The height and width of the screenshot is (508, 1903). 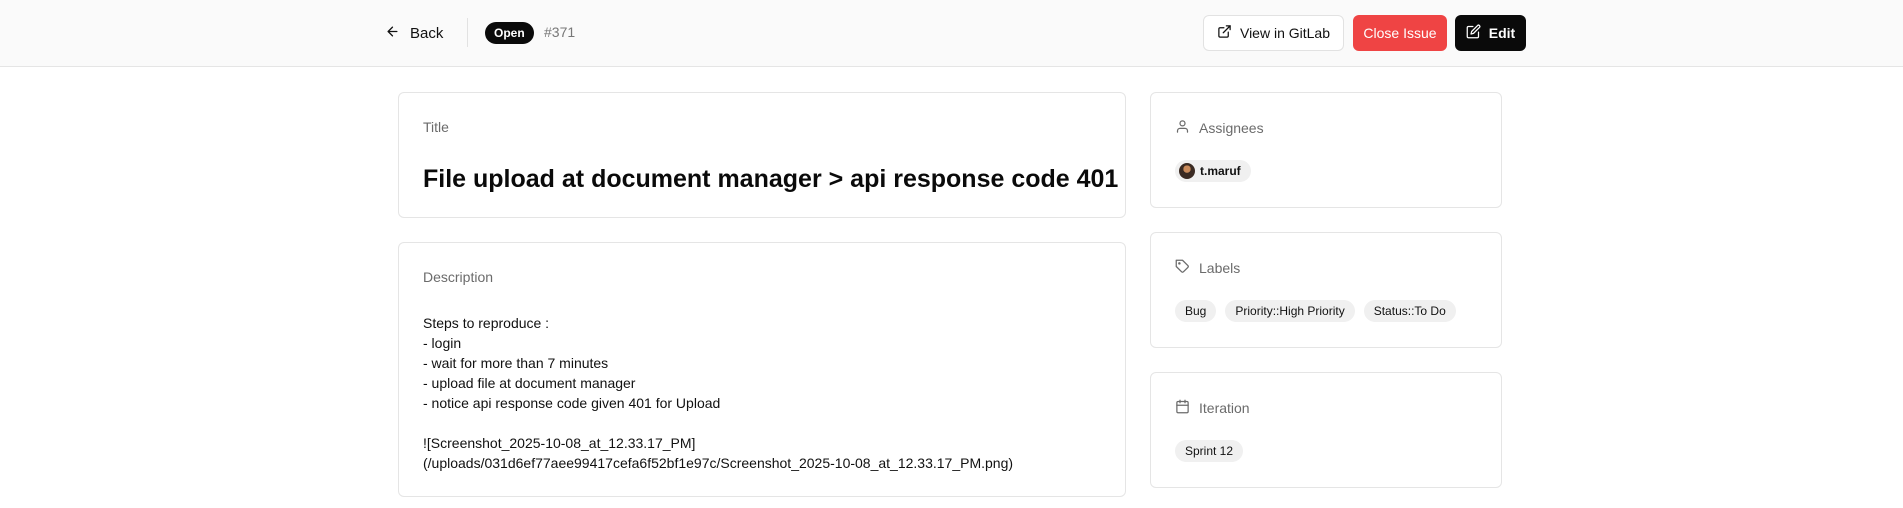 What do you see at coordinates (1284, 33) in the screenshot?
I see `view-in-gitlab-label: View in GitLab` at bounding box center [1284, 33].